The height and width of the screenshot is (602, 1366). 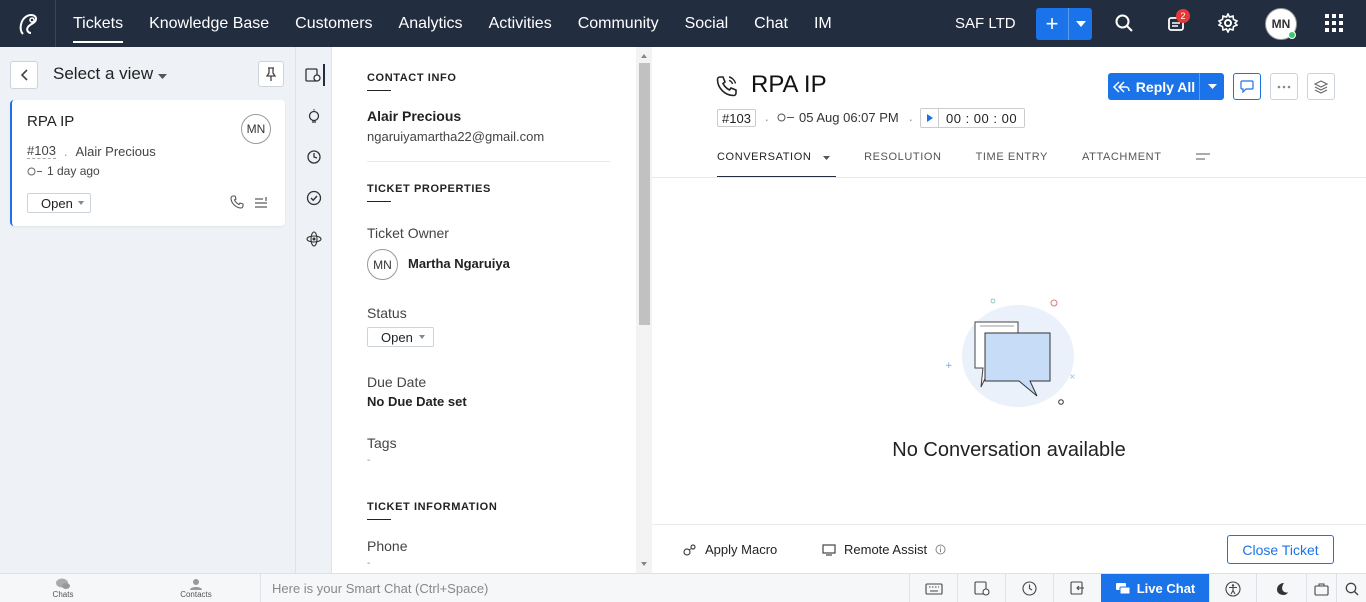 What do you see at coordinates (1009, 450) in the screenshot?
I see `empty-state-message: No Conversation available` at bounding box center [1009, 450].